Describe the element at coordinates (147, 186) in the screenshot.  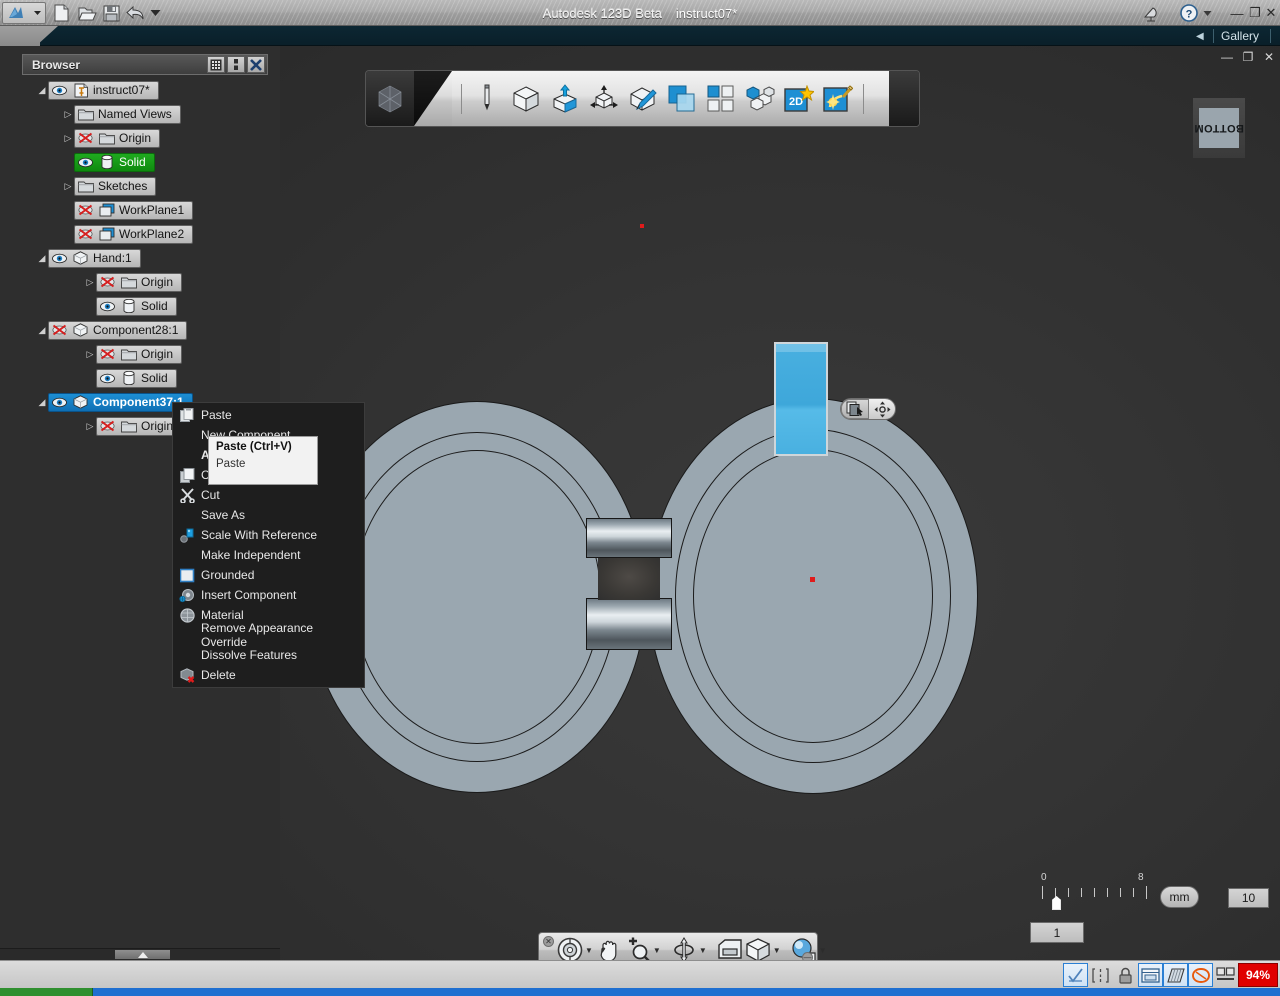
I see `tree-row: ▷ Sketches` at that location.